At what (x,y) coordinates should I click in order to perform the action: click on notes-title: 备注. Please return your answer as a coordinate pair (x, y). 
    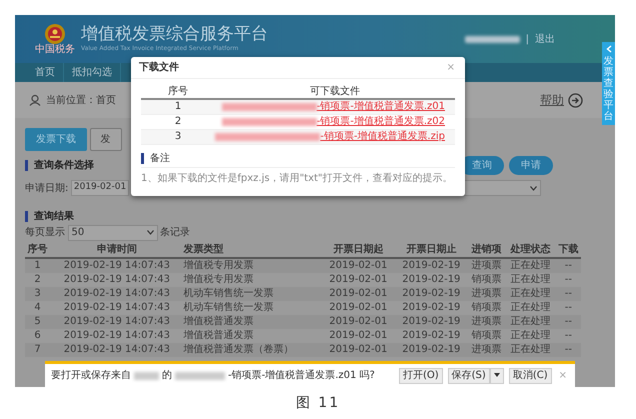
    Looking at the image, I should click on (298, 158).